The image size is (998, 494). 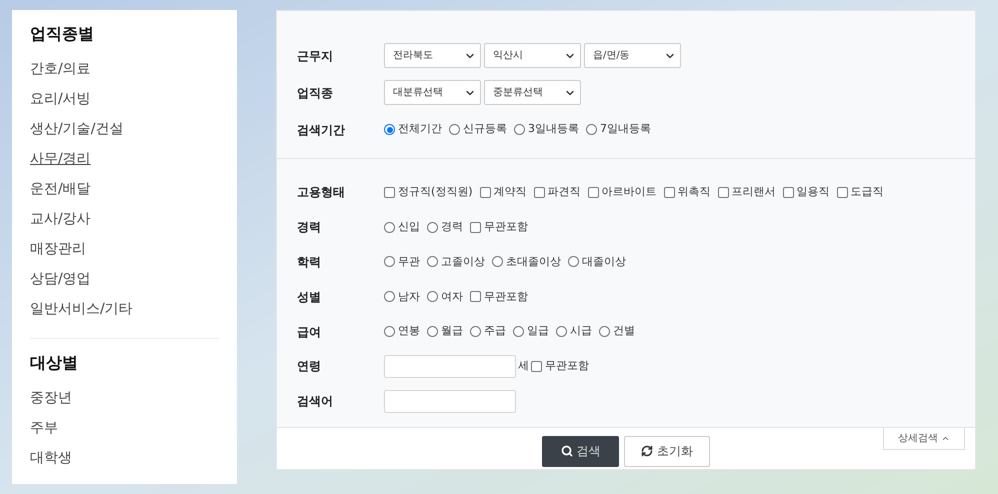 I want to click on field-label: 학력, so click(x=309, y=262).